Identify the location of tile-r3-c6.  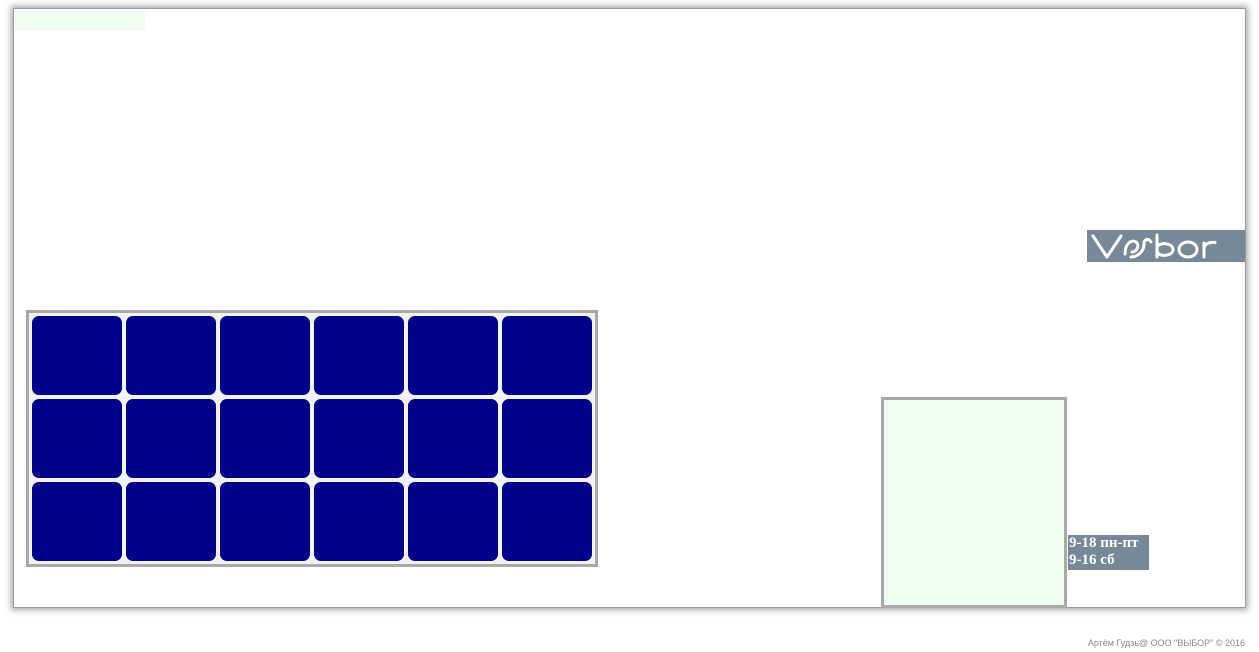
(547, 521).